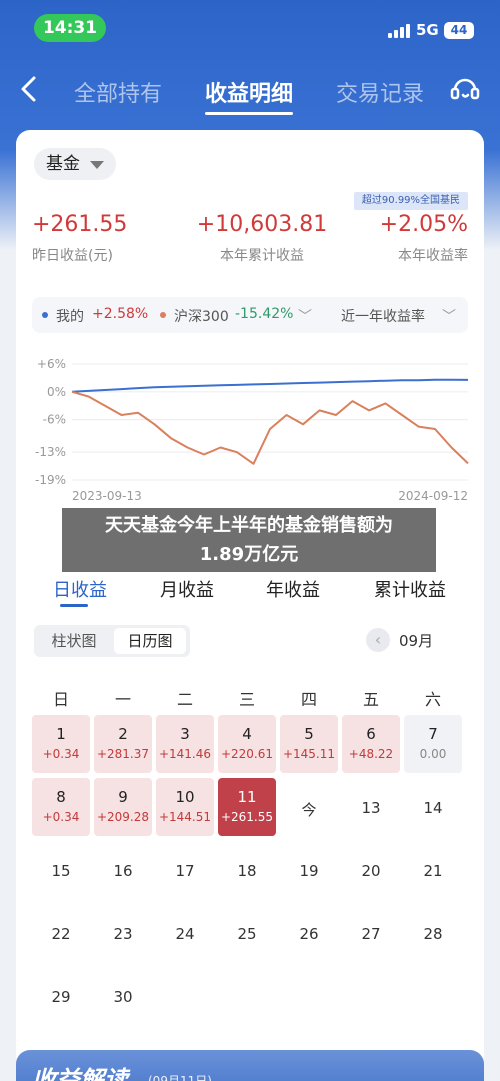 The height and width of the screenshot is (1081, 500). I want to click on rank-badge: 超过90.99%全国基民, so click(411, 201).